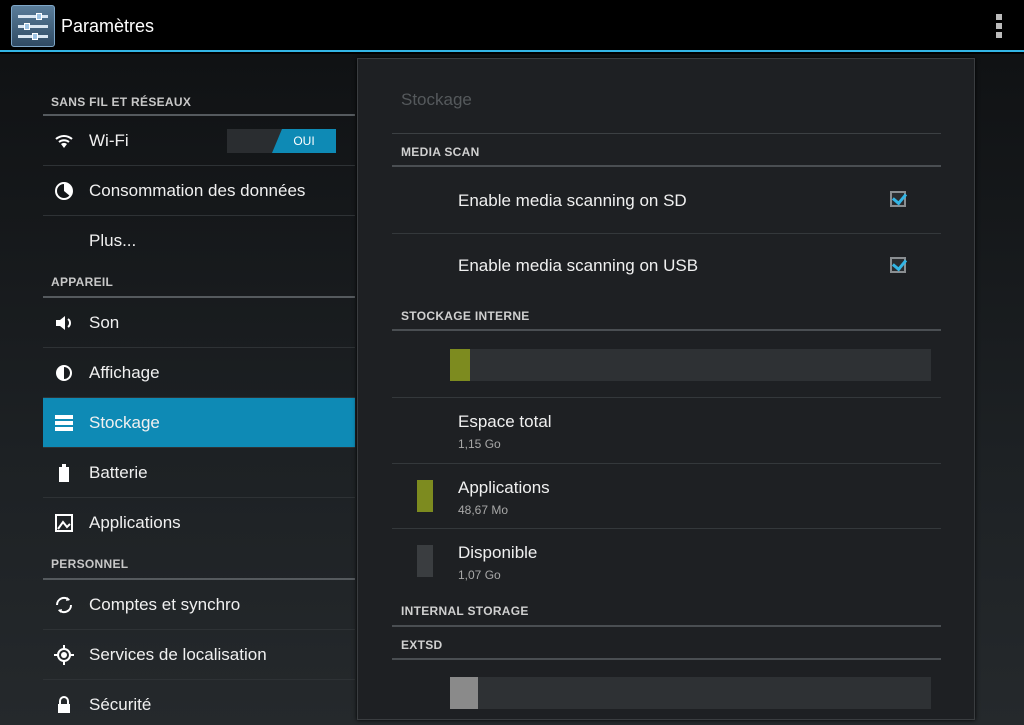 This screenshot has height=725, width=1024. I want to click on page-title: Stockage, so click(436, 99).